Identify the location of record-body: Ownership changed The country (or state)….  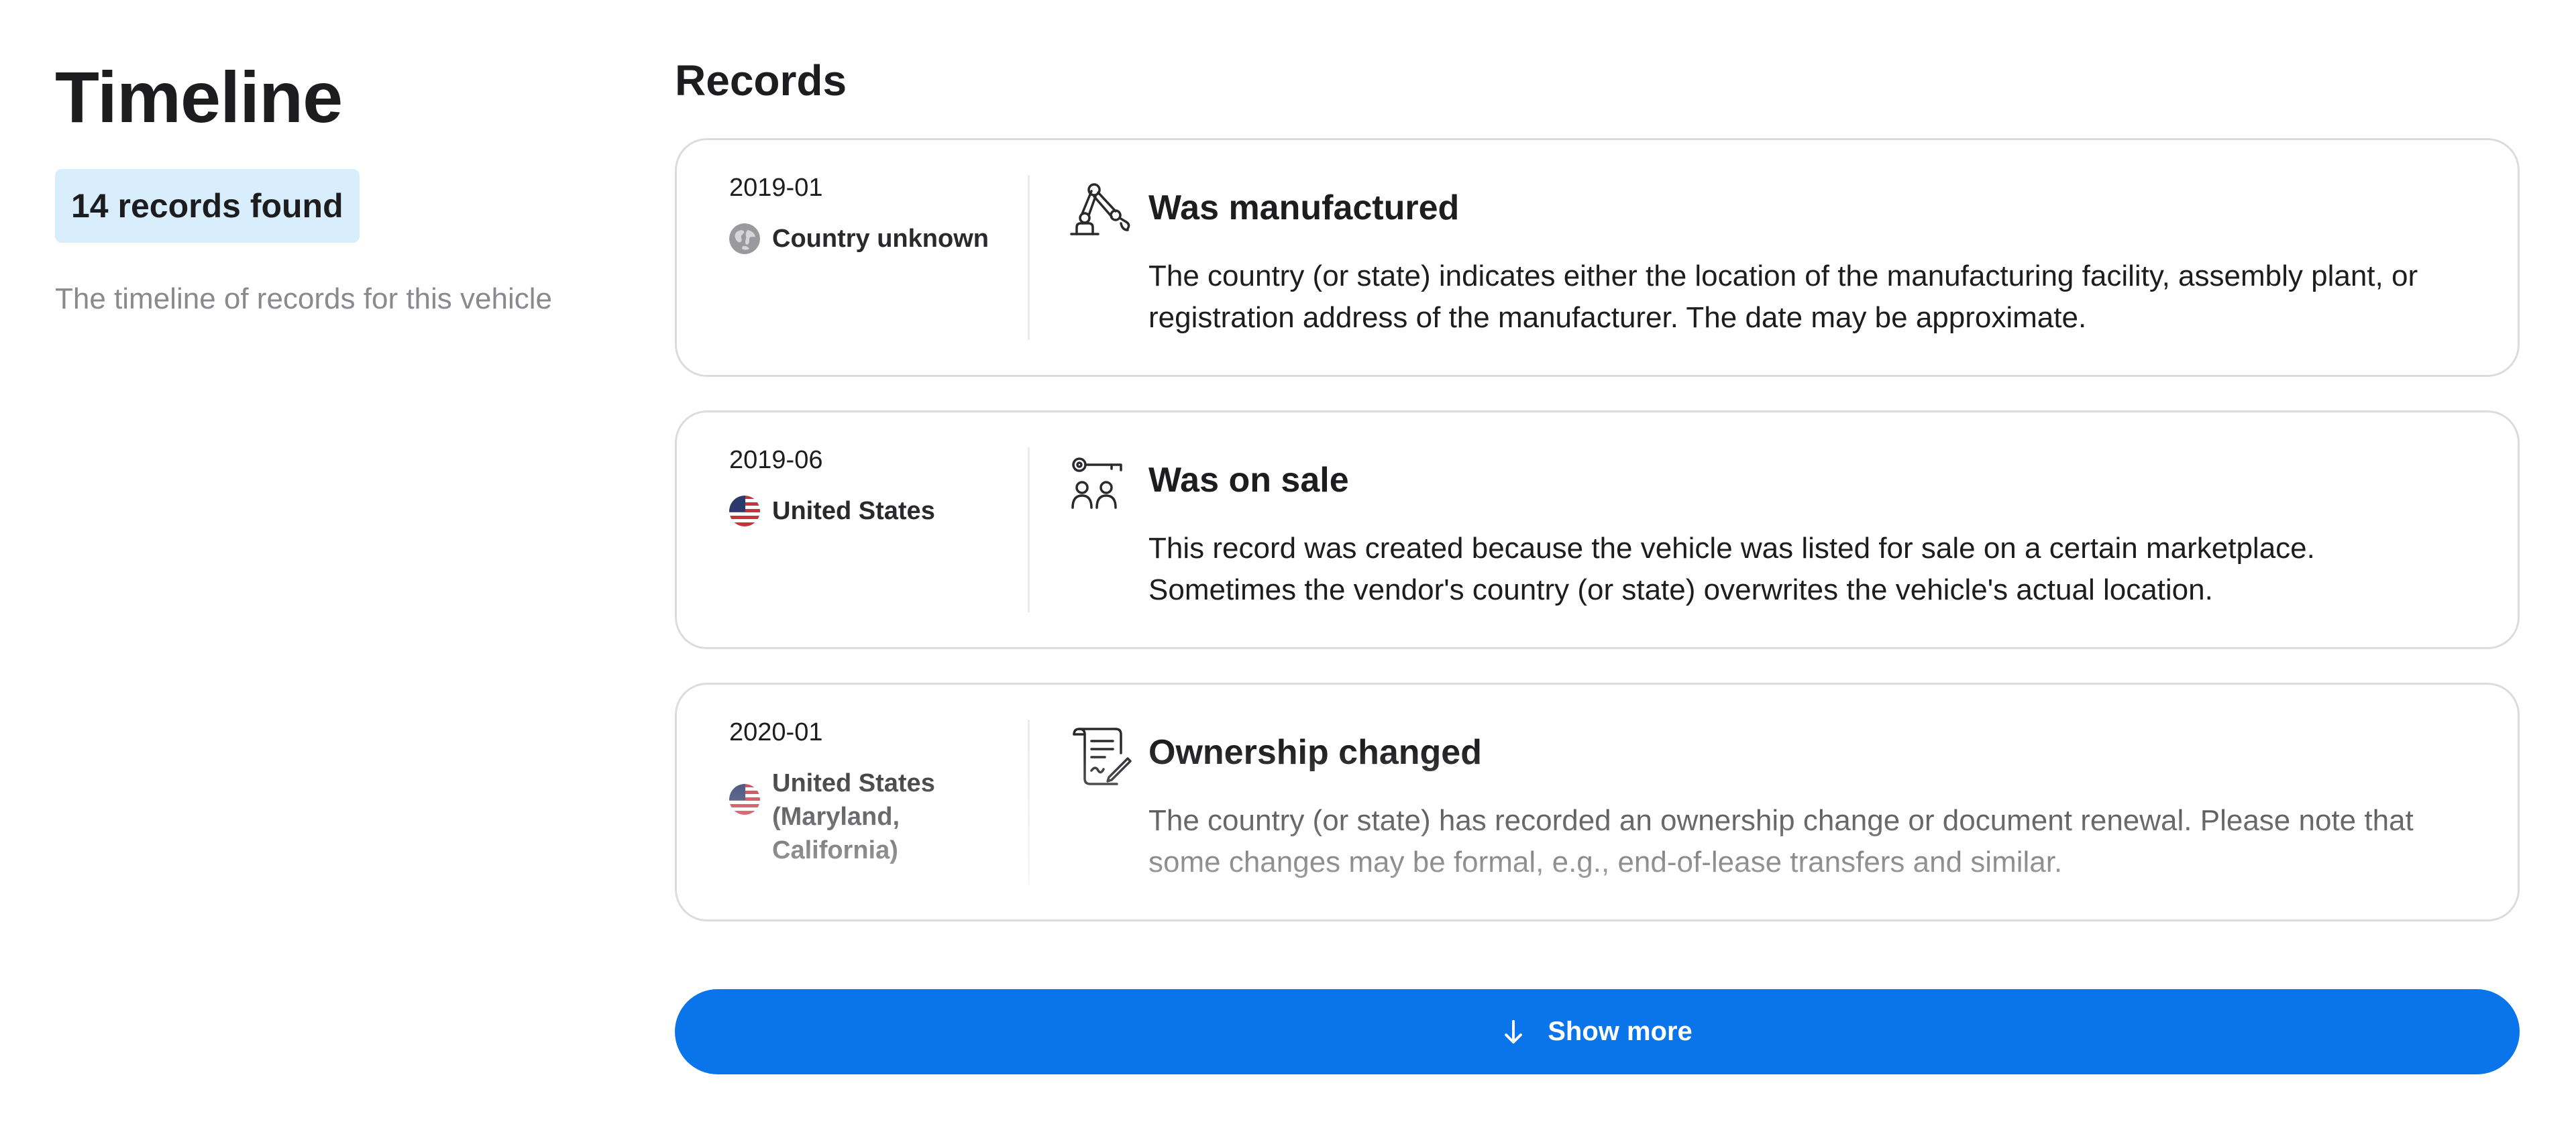
(1799, 807).